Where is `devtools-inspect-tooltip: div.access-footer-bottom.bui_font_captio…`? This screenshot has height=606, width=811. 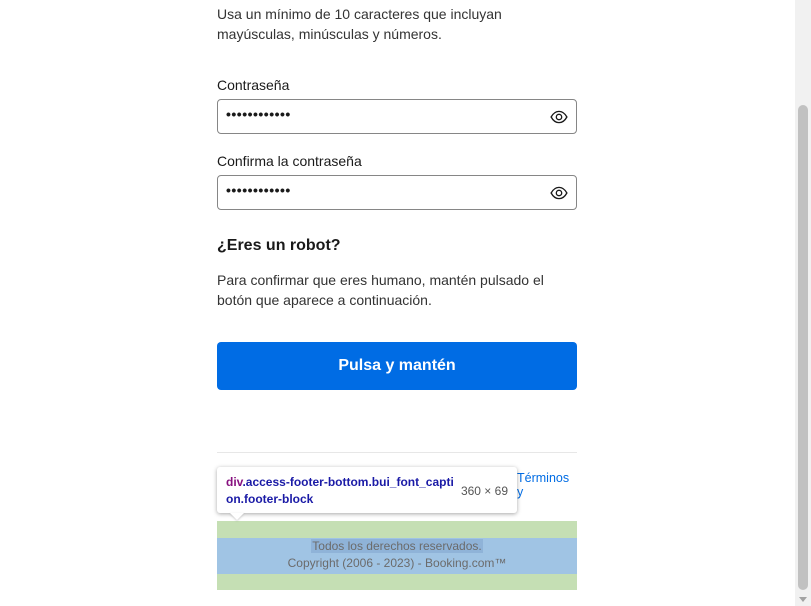 devtools-inspect-tooltip: div.access-footer-bottom.bui_font_captio… is located at coordinates (367, 490).